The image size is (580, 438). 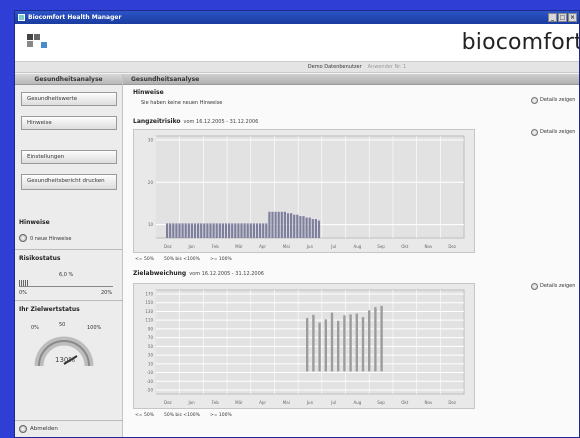 I want to click on close-icon: ×, so click(x=572, y=17).